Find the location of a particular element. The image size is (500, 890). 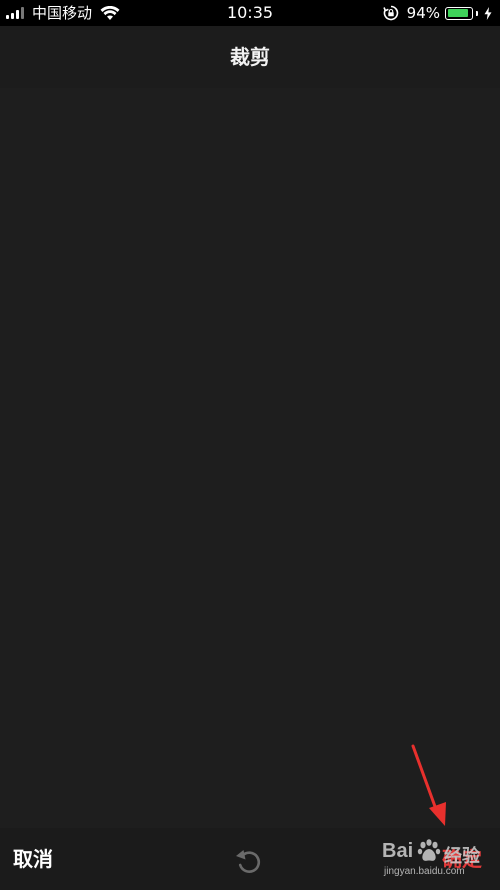

watermark-url: jingyan.baidu.com is located at coordinates (424, 871).